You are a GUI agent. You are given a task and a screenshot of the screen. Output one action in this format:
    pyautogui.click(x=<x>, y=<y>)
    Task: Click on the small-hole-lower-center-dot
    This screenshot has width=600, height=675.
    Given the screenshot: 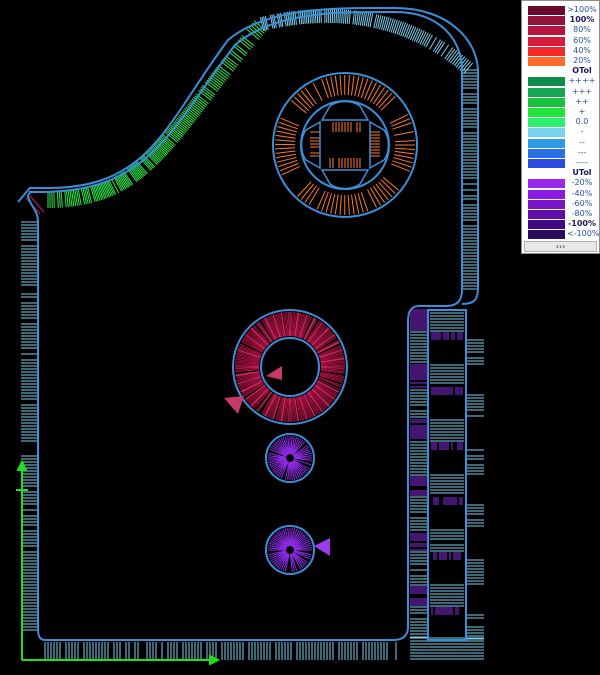 What is the action you would take?
    pyautogui.click(x=290, y=550)
    